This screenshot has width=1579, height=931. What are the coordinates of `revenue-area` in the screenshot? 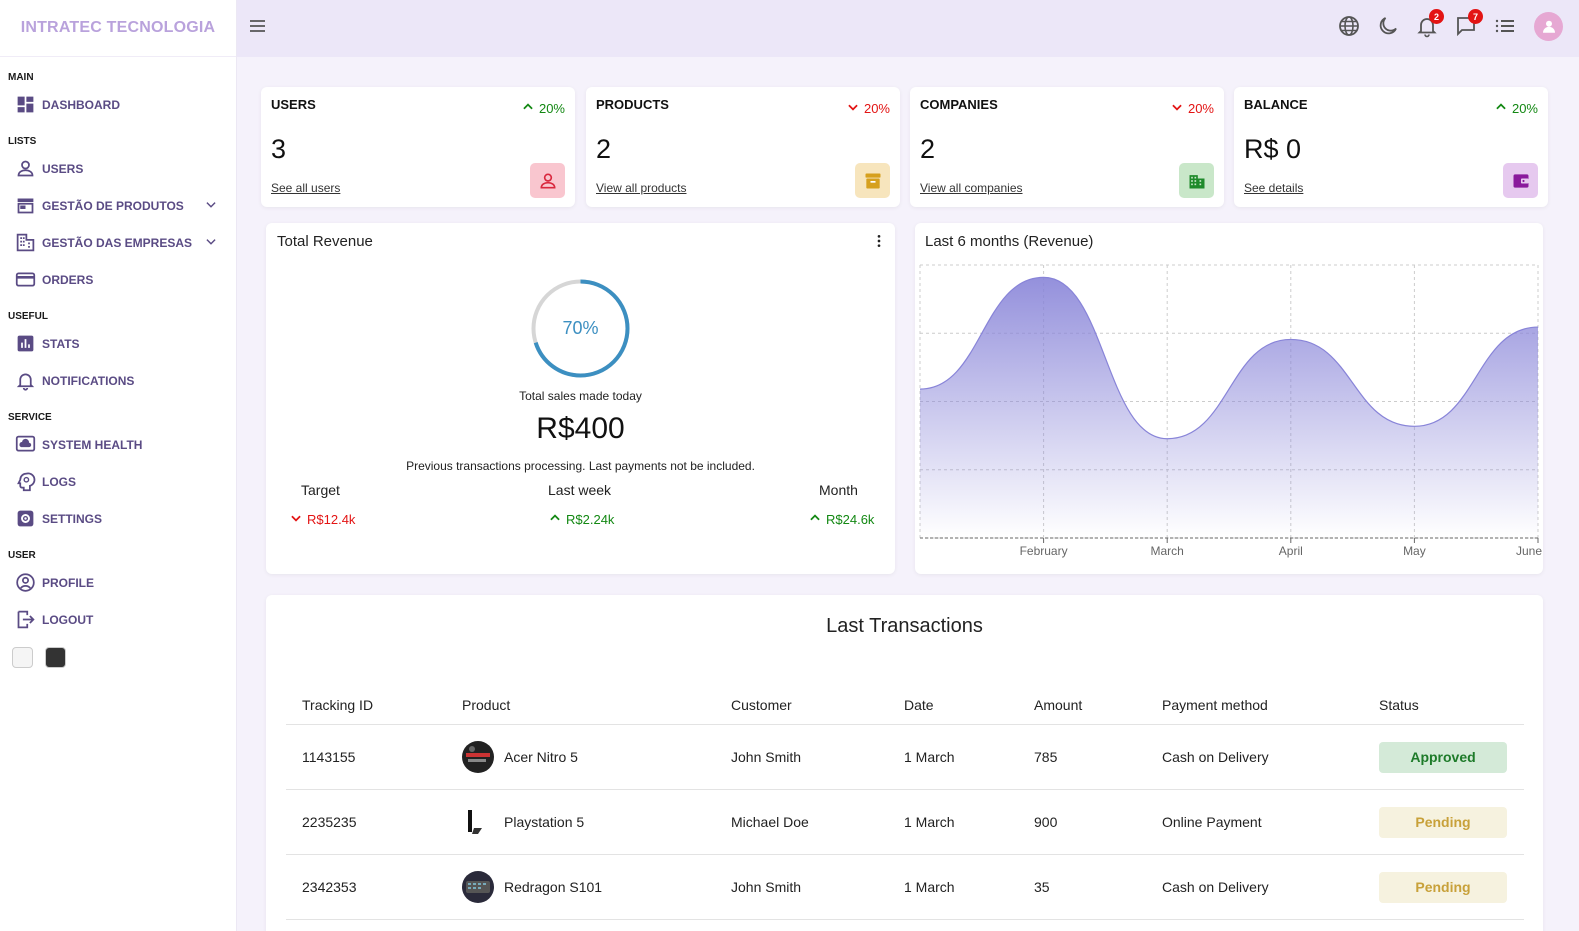 It's located at (1229, 407).